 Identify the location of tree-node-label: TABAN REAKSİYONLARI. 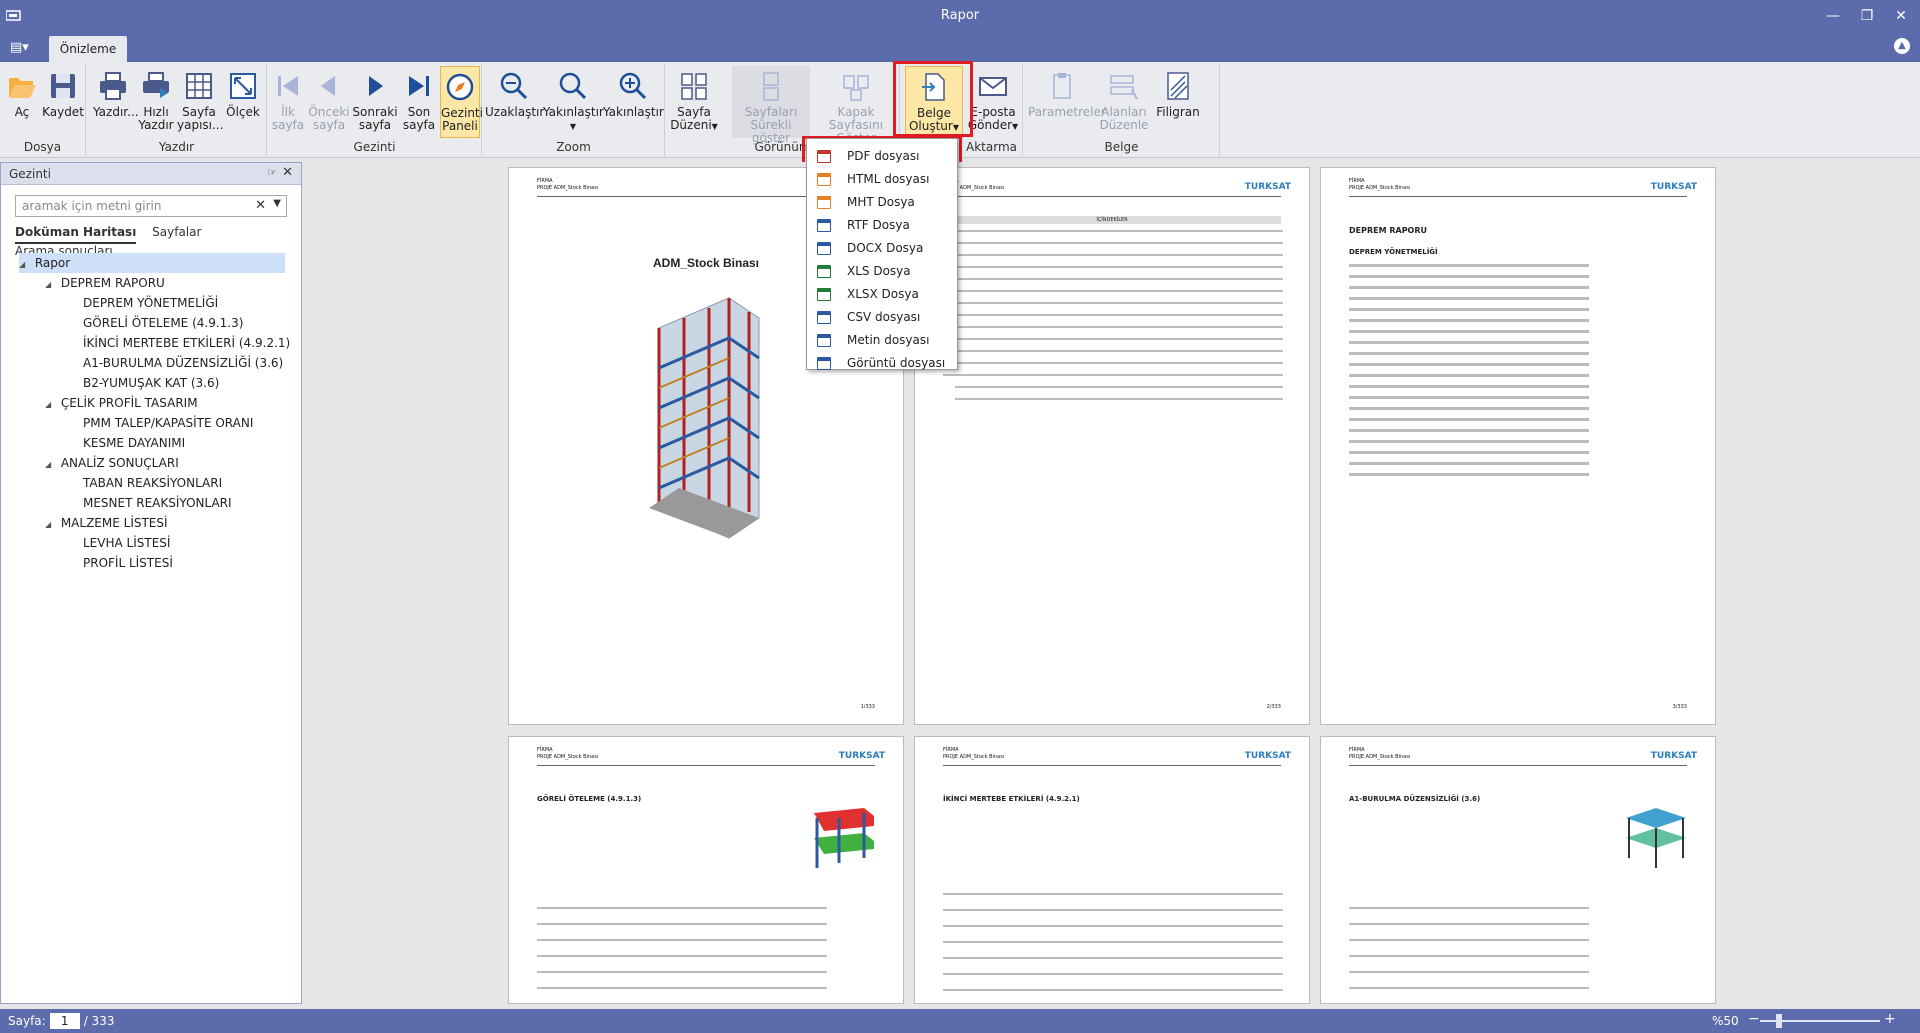
(153, 483).